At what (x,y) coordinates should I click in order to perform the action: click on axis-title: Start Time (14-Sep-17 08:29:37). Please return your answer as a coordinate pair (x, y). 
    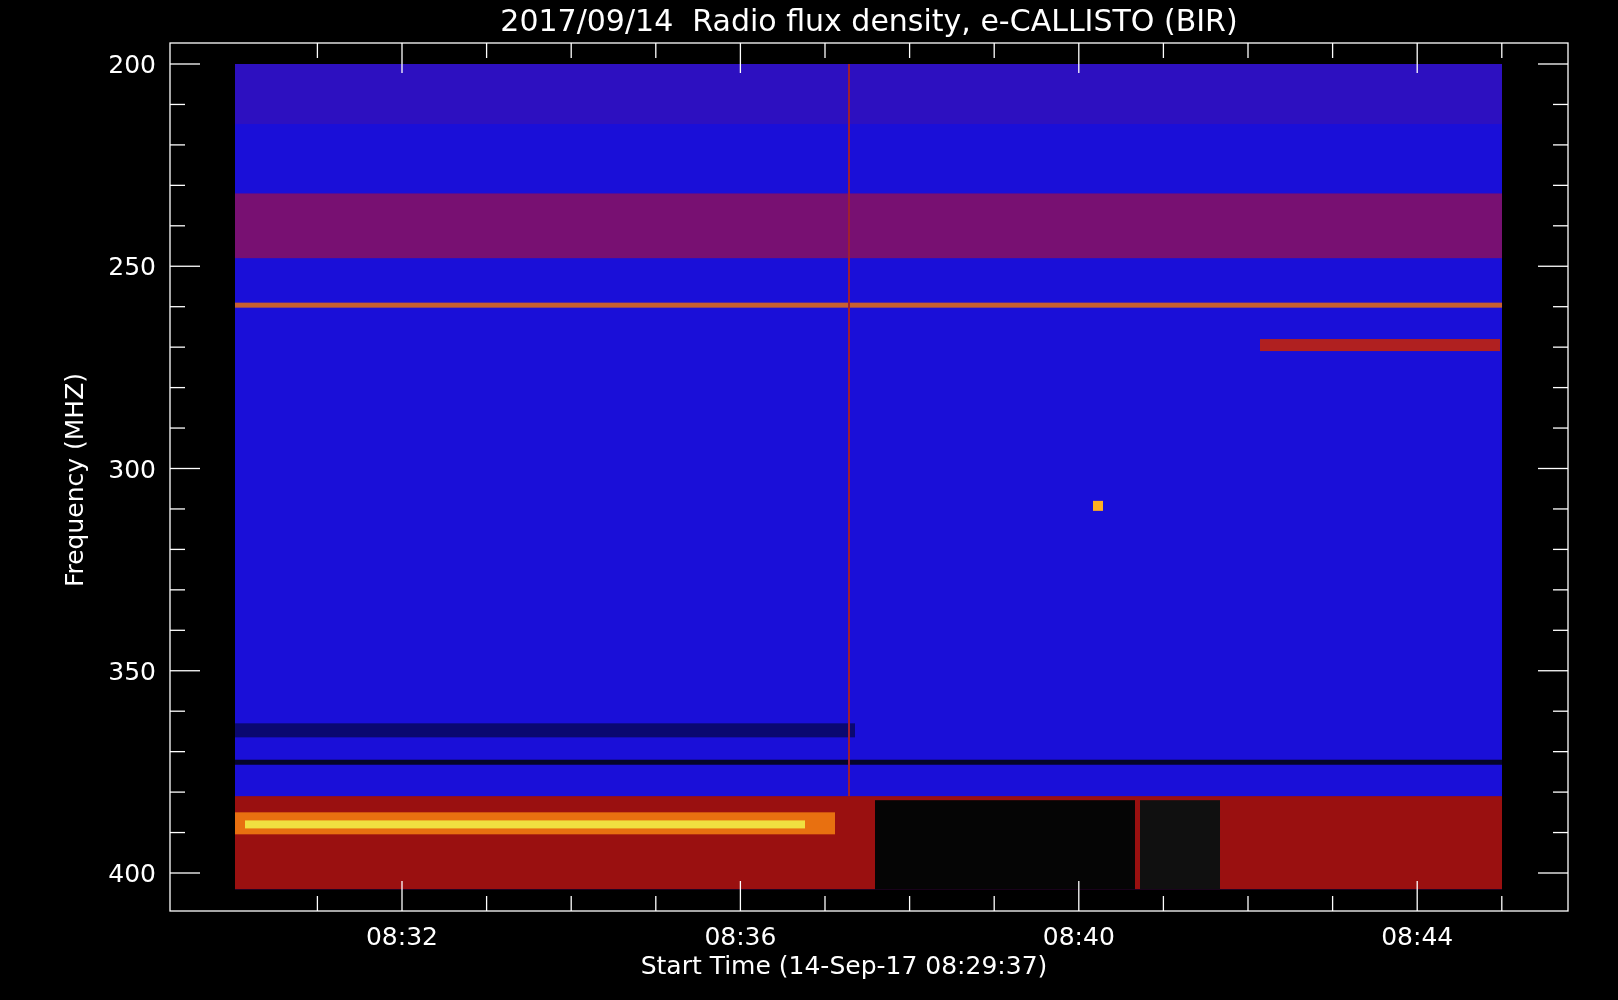
    Looking at the image, I should click on (844, 965).